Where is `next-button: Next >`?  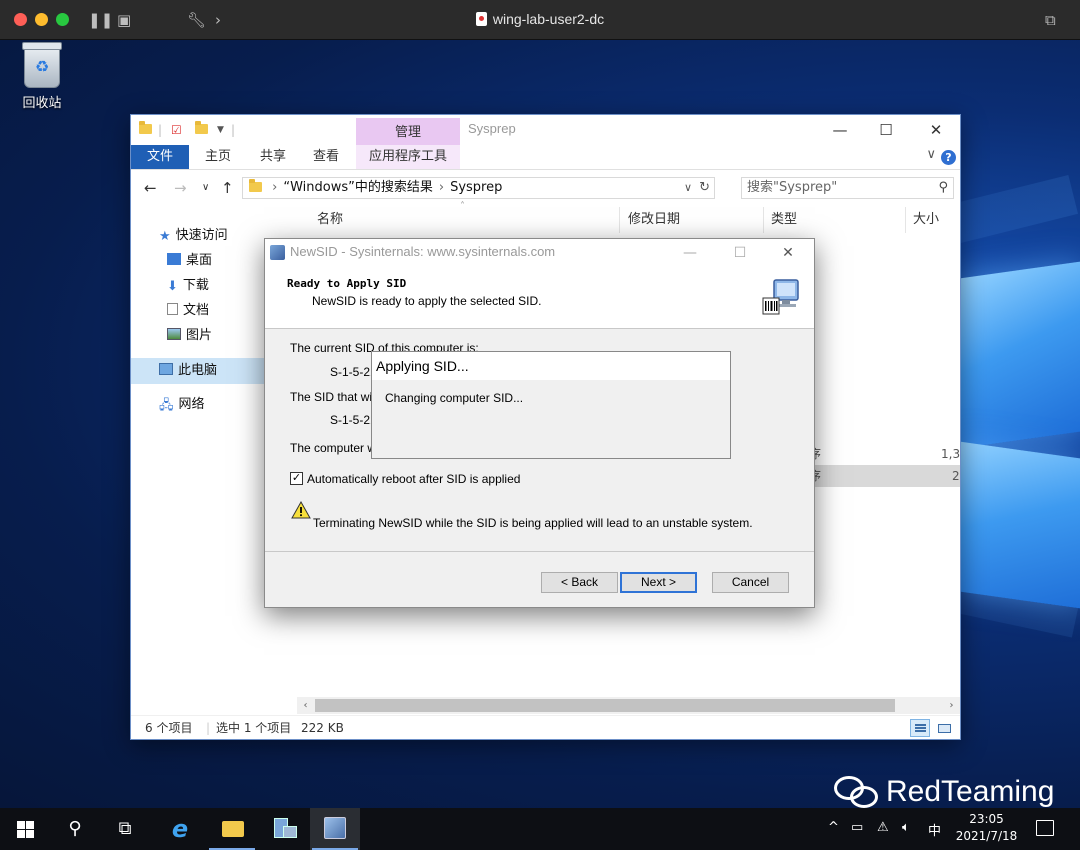
next-button: Next > is located at coordinates (658, 582).